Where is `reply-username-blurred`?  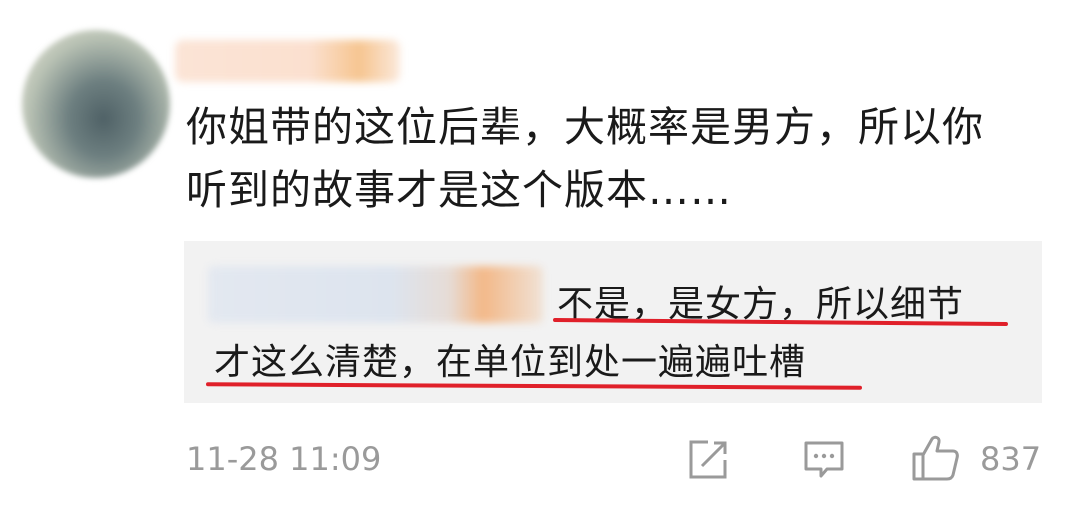
reply-username-blurred is located at coordinates (375, 294).